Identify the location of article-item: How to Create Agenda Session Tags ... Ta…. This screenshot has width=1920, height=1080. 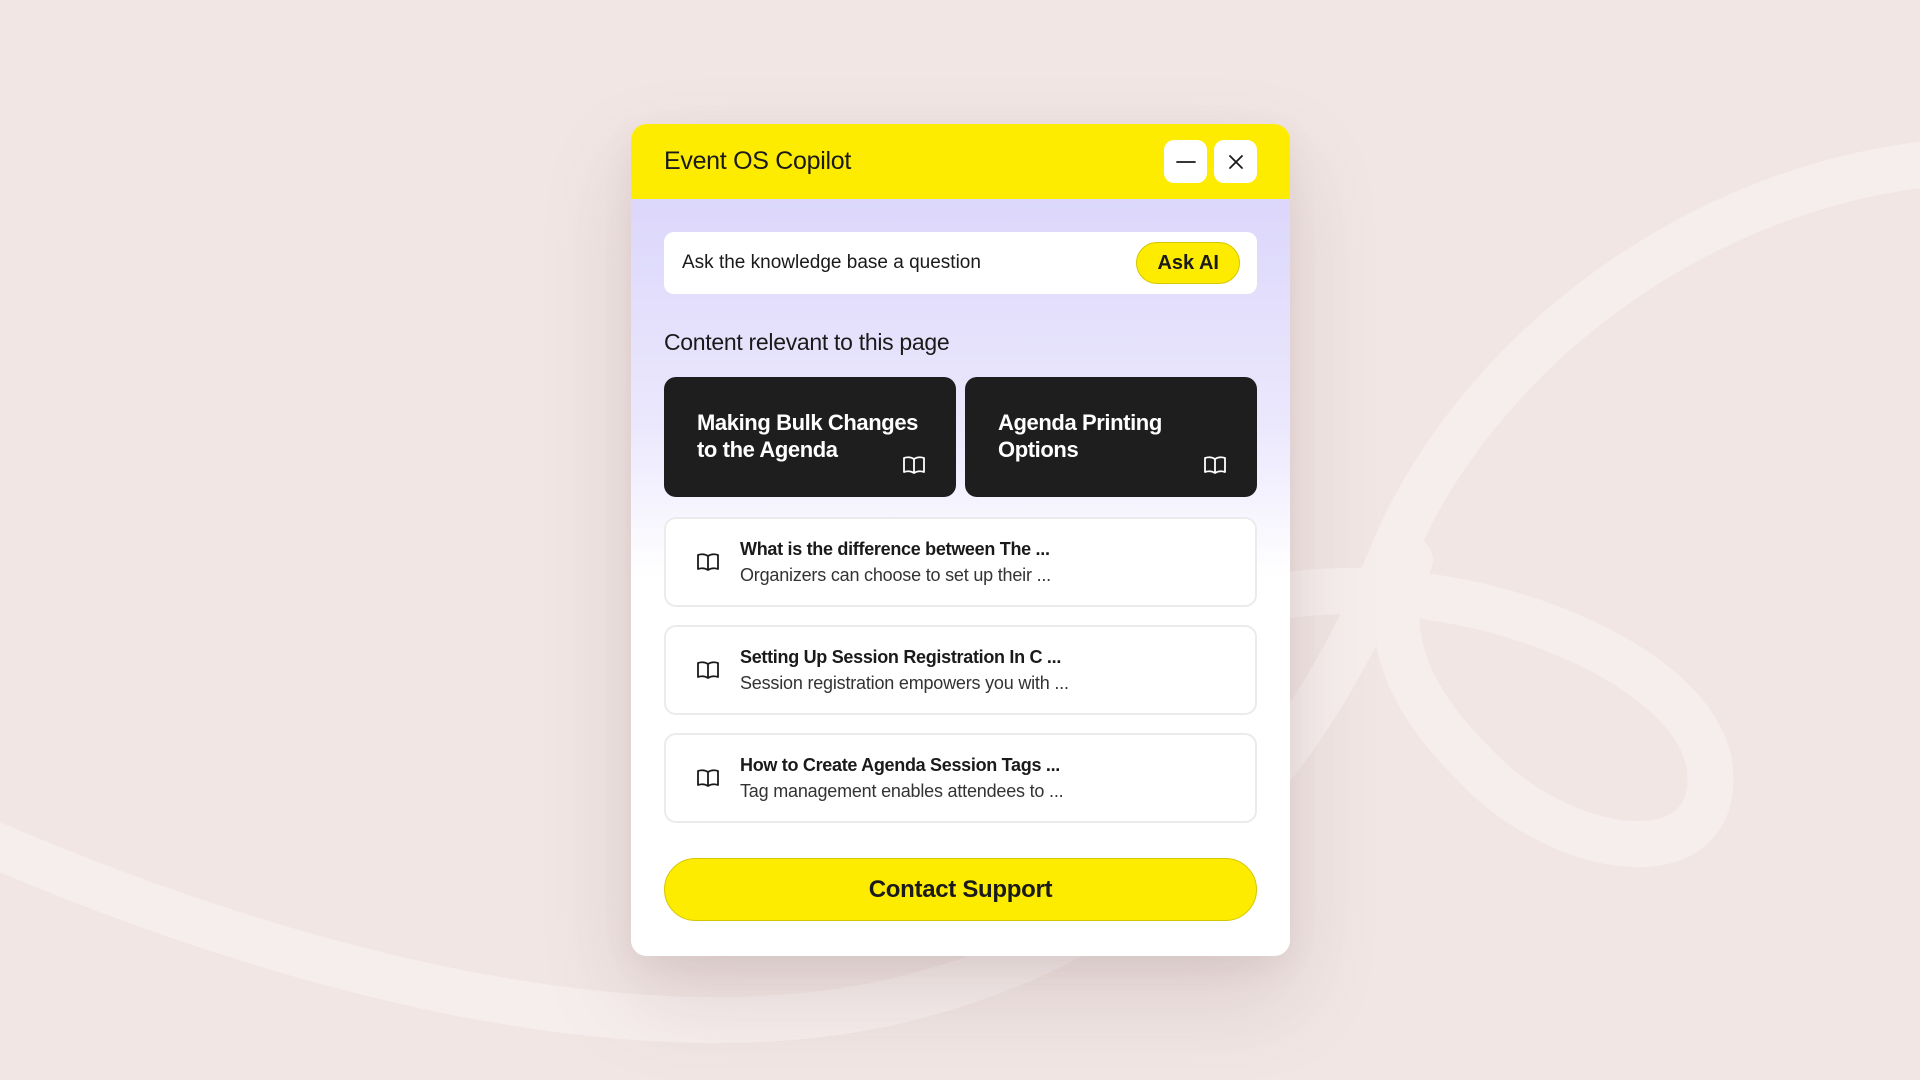
(960, 778).